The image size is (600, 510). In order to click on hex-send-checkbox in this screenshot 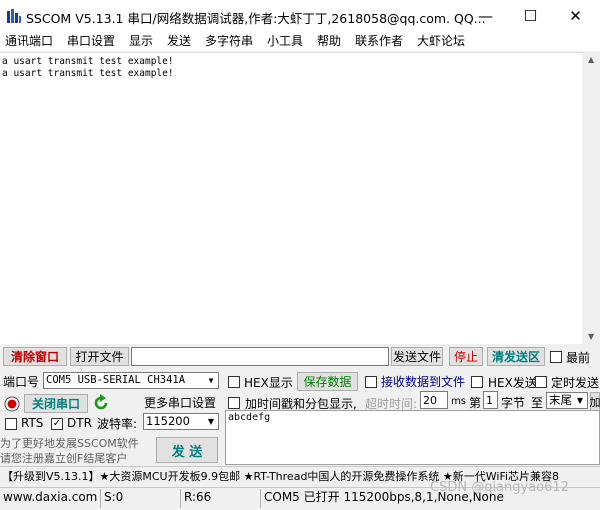, I will do `click(477, 382)`.